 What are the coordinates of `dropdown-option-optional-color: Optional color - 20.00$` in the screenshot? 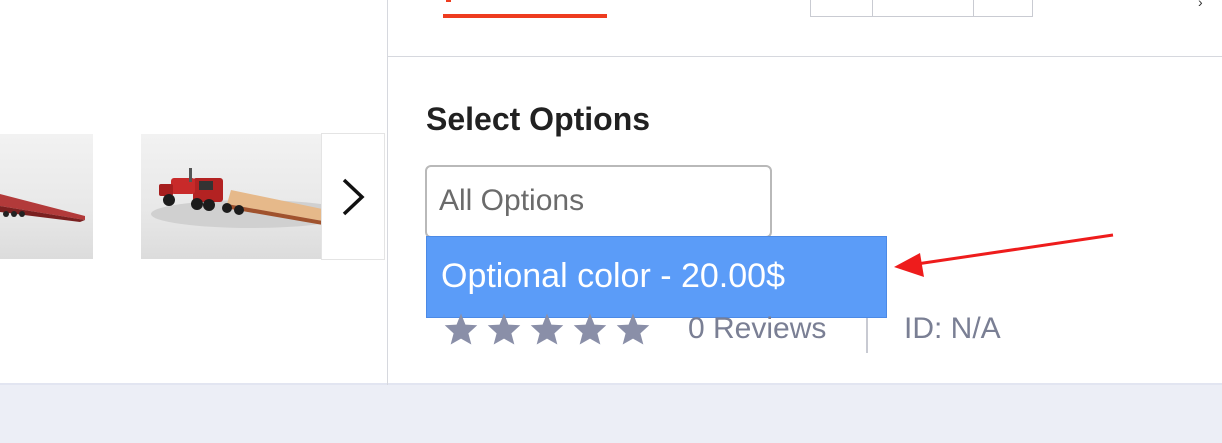 It's located at (613, 276).